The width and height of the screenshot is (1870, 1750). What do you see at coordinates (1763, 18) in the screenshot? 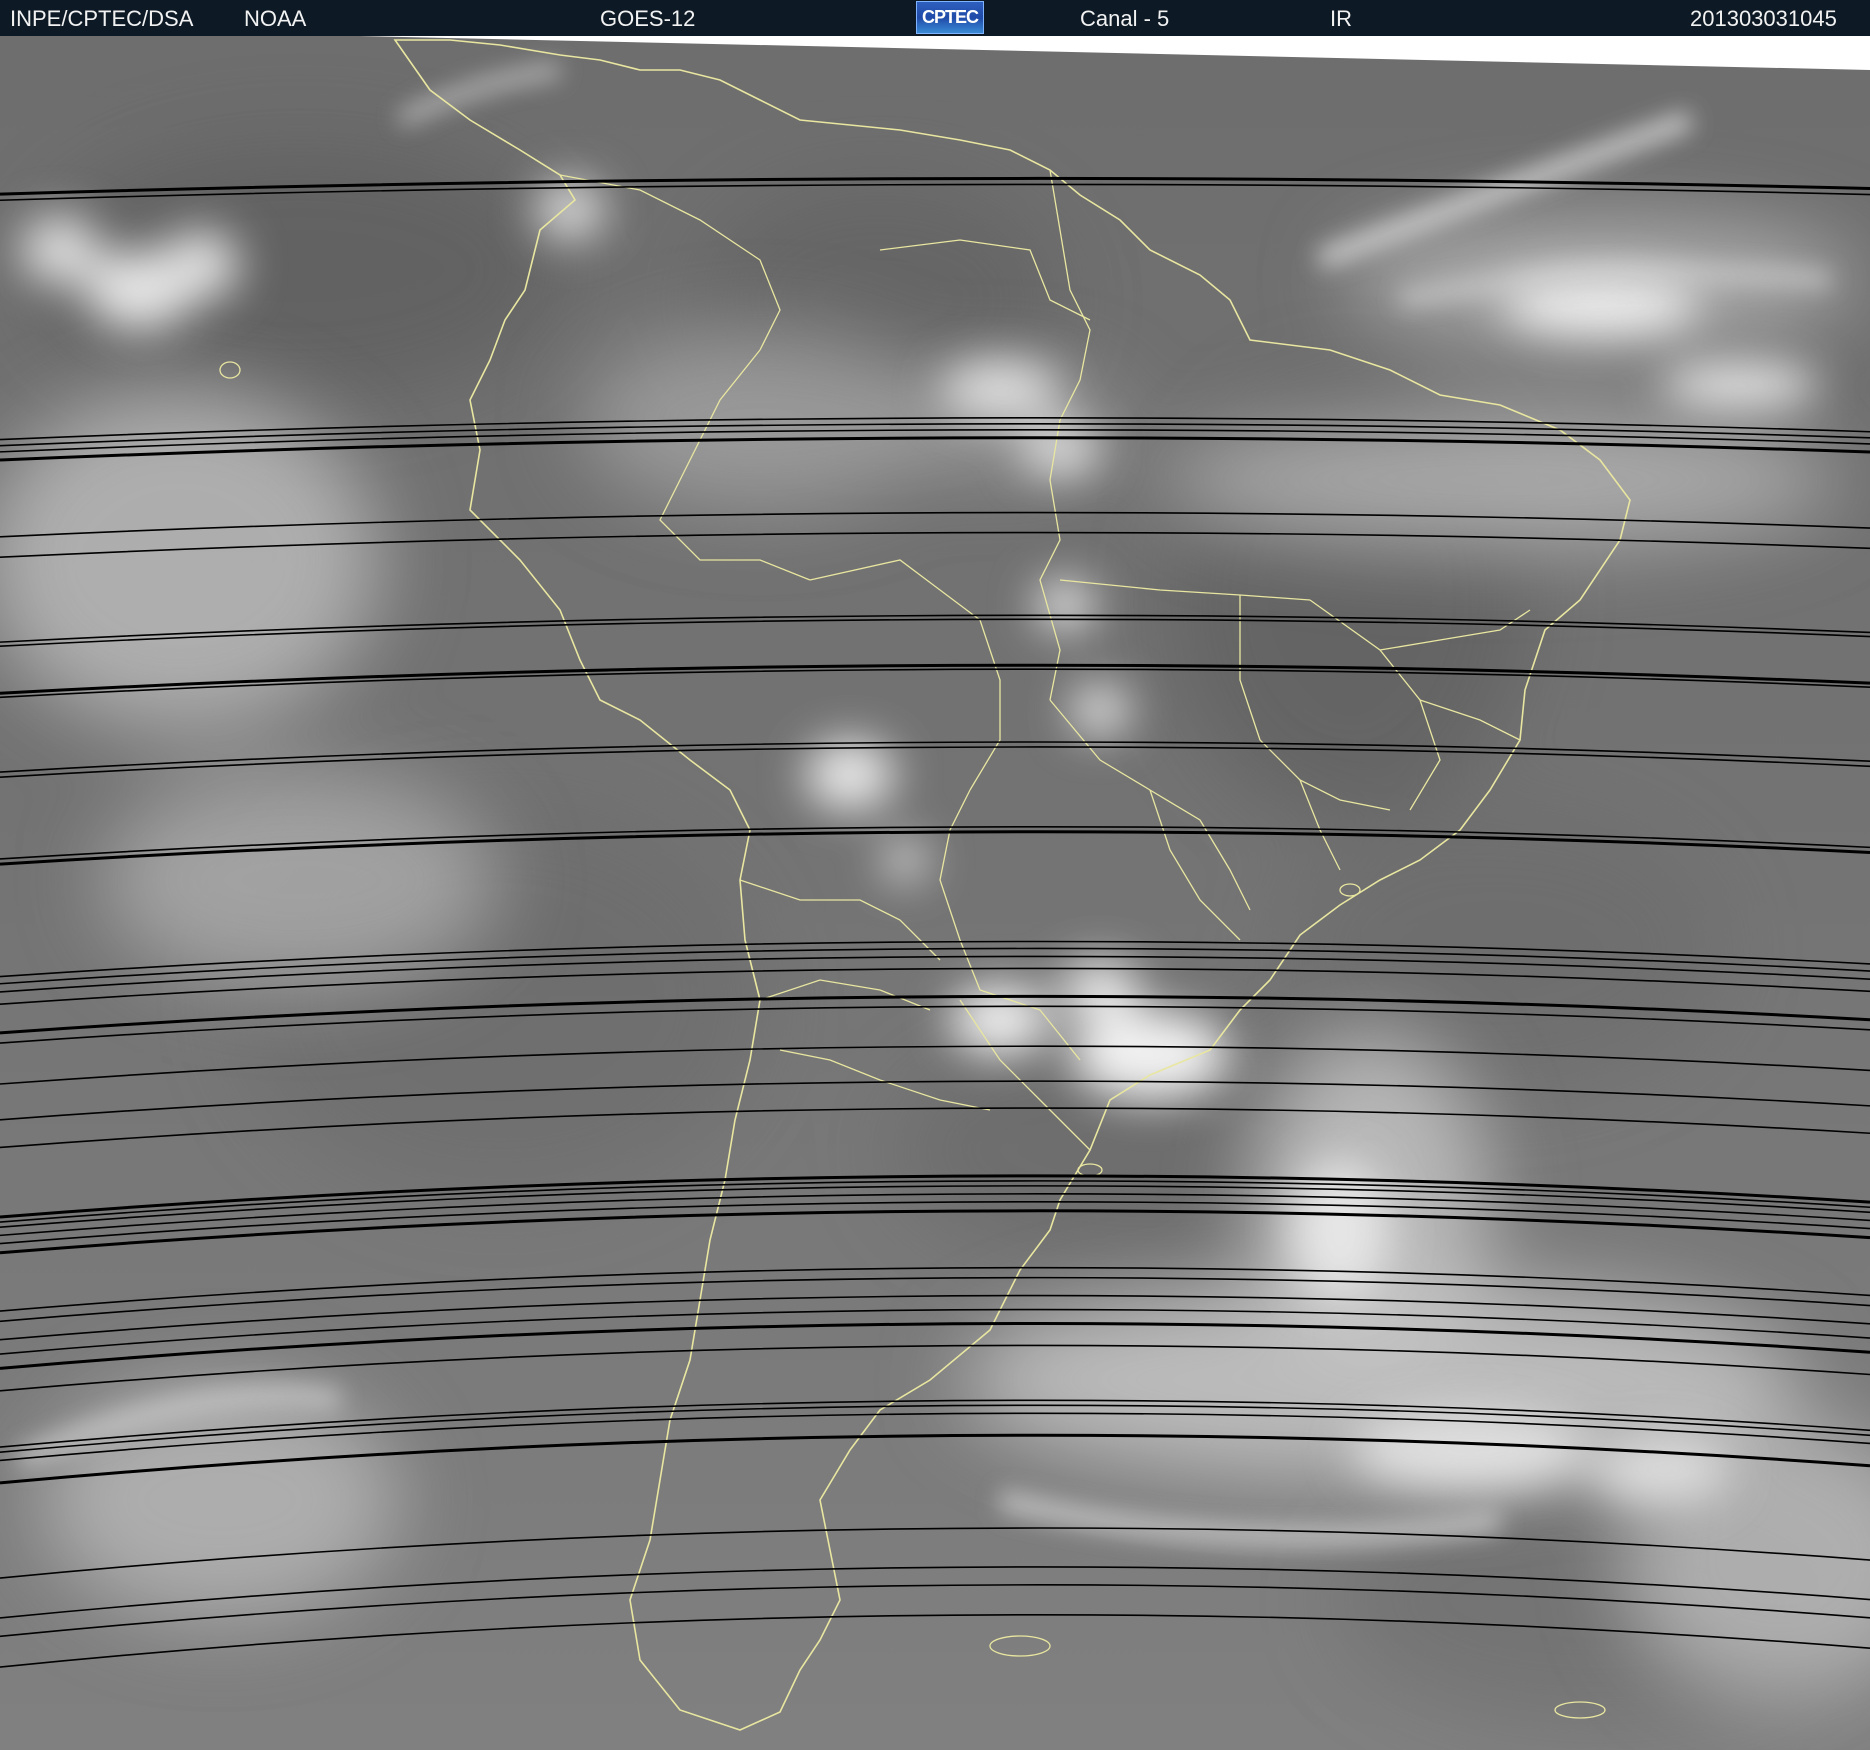
I see `timestamp-label: 201303031045` at bounding box center [1763, 18].